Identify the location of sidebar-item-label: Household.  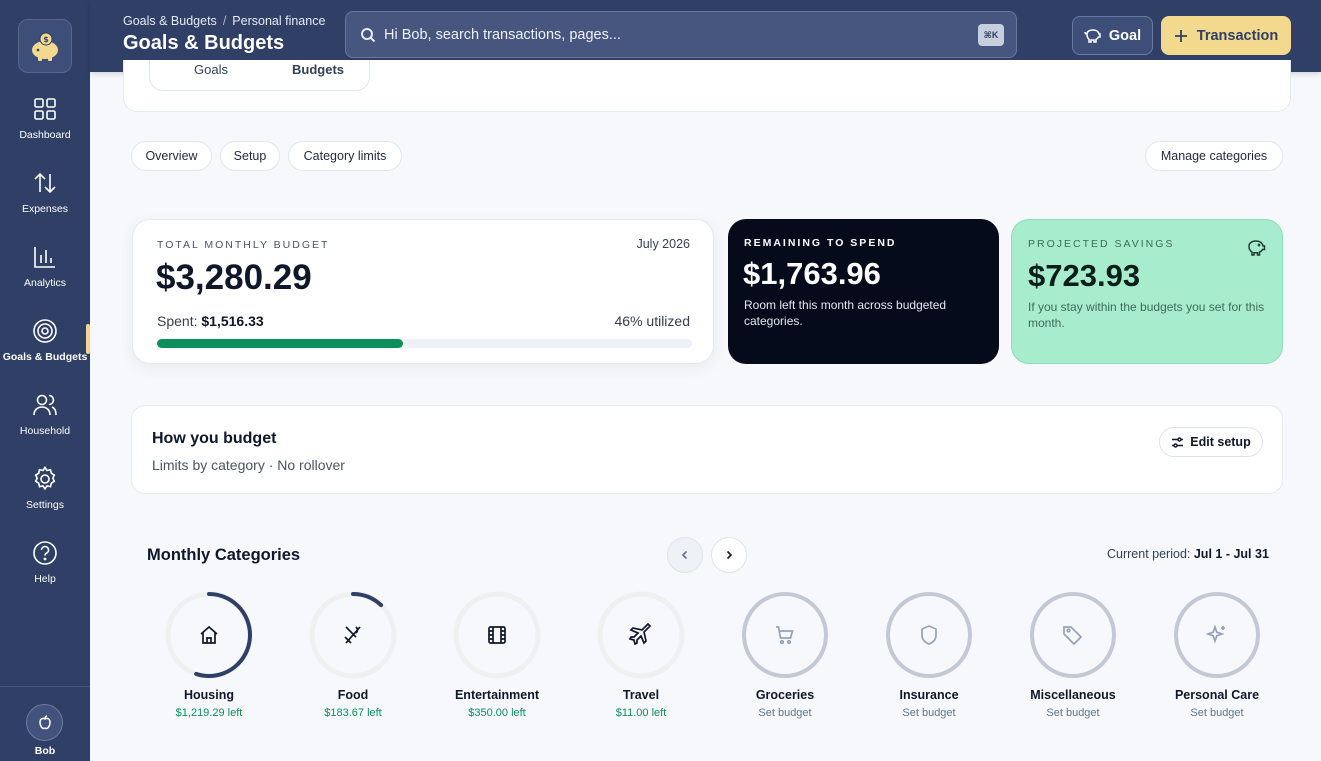
(45, 431).